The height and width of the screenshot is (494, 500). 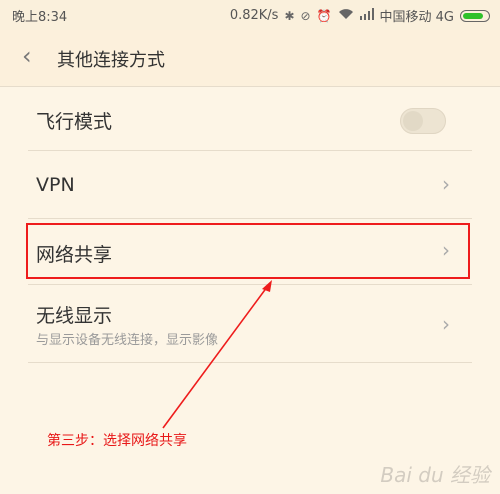 What do you see at coordinates (117, 441) in the screenshot?
I see `annotation-text: 第三步：选择网络共享` at bounding box center [117, 441].